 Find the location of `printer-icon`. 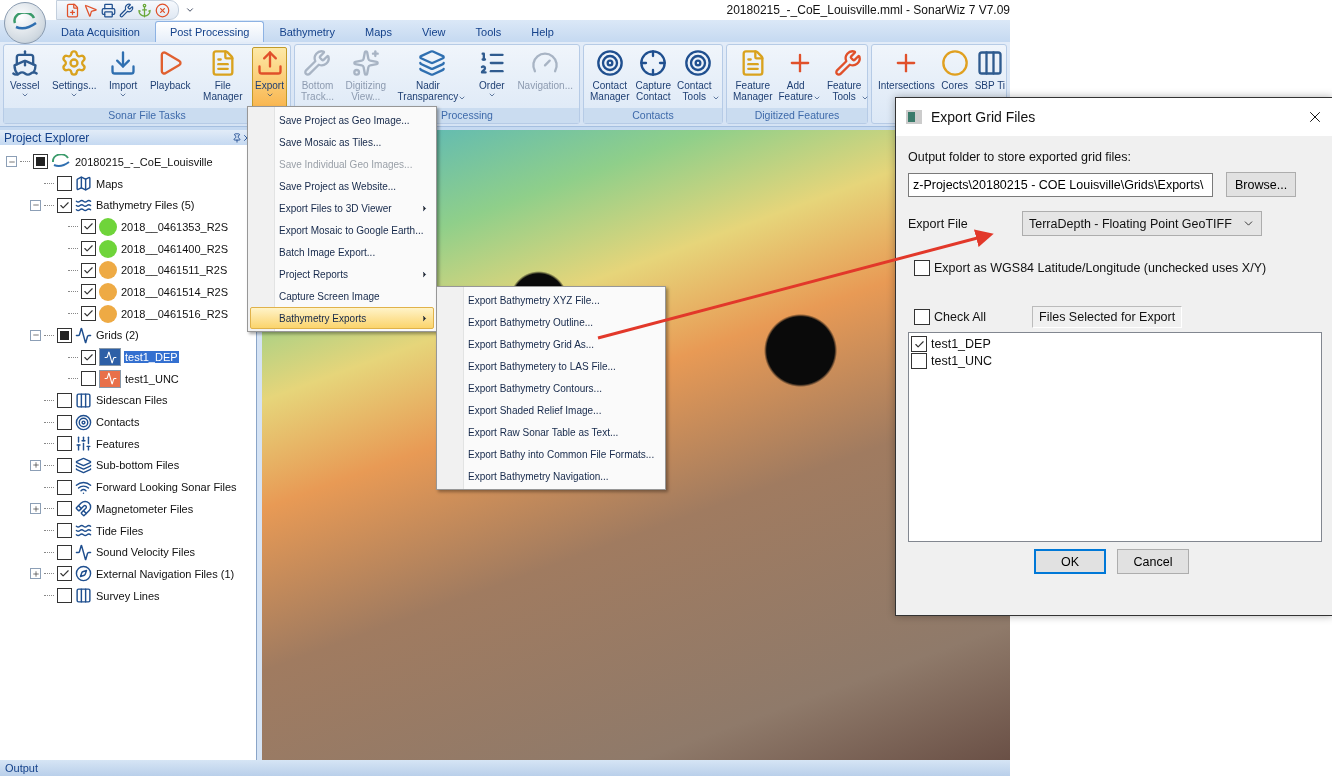

printer-icon is located at coordinates (108, 10).